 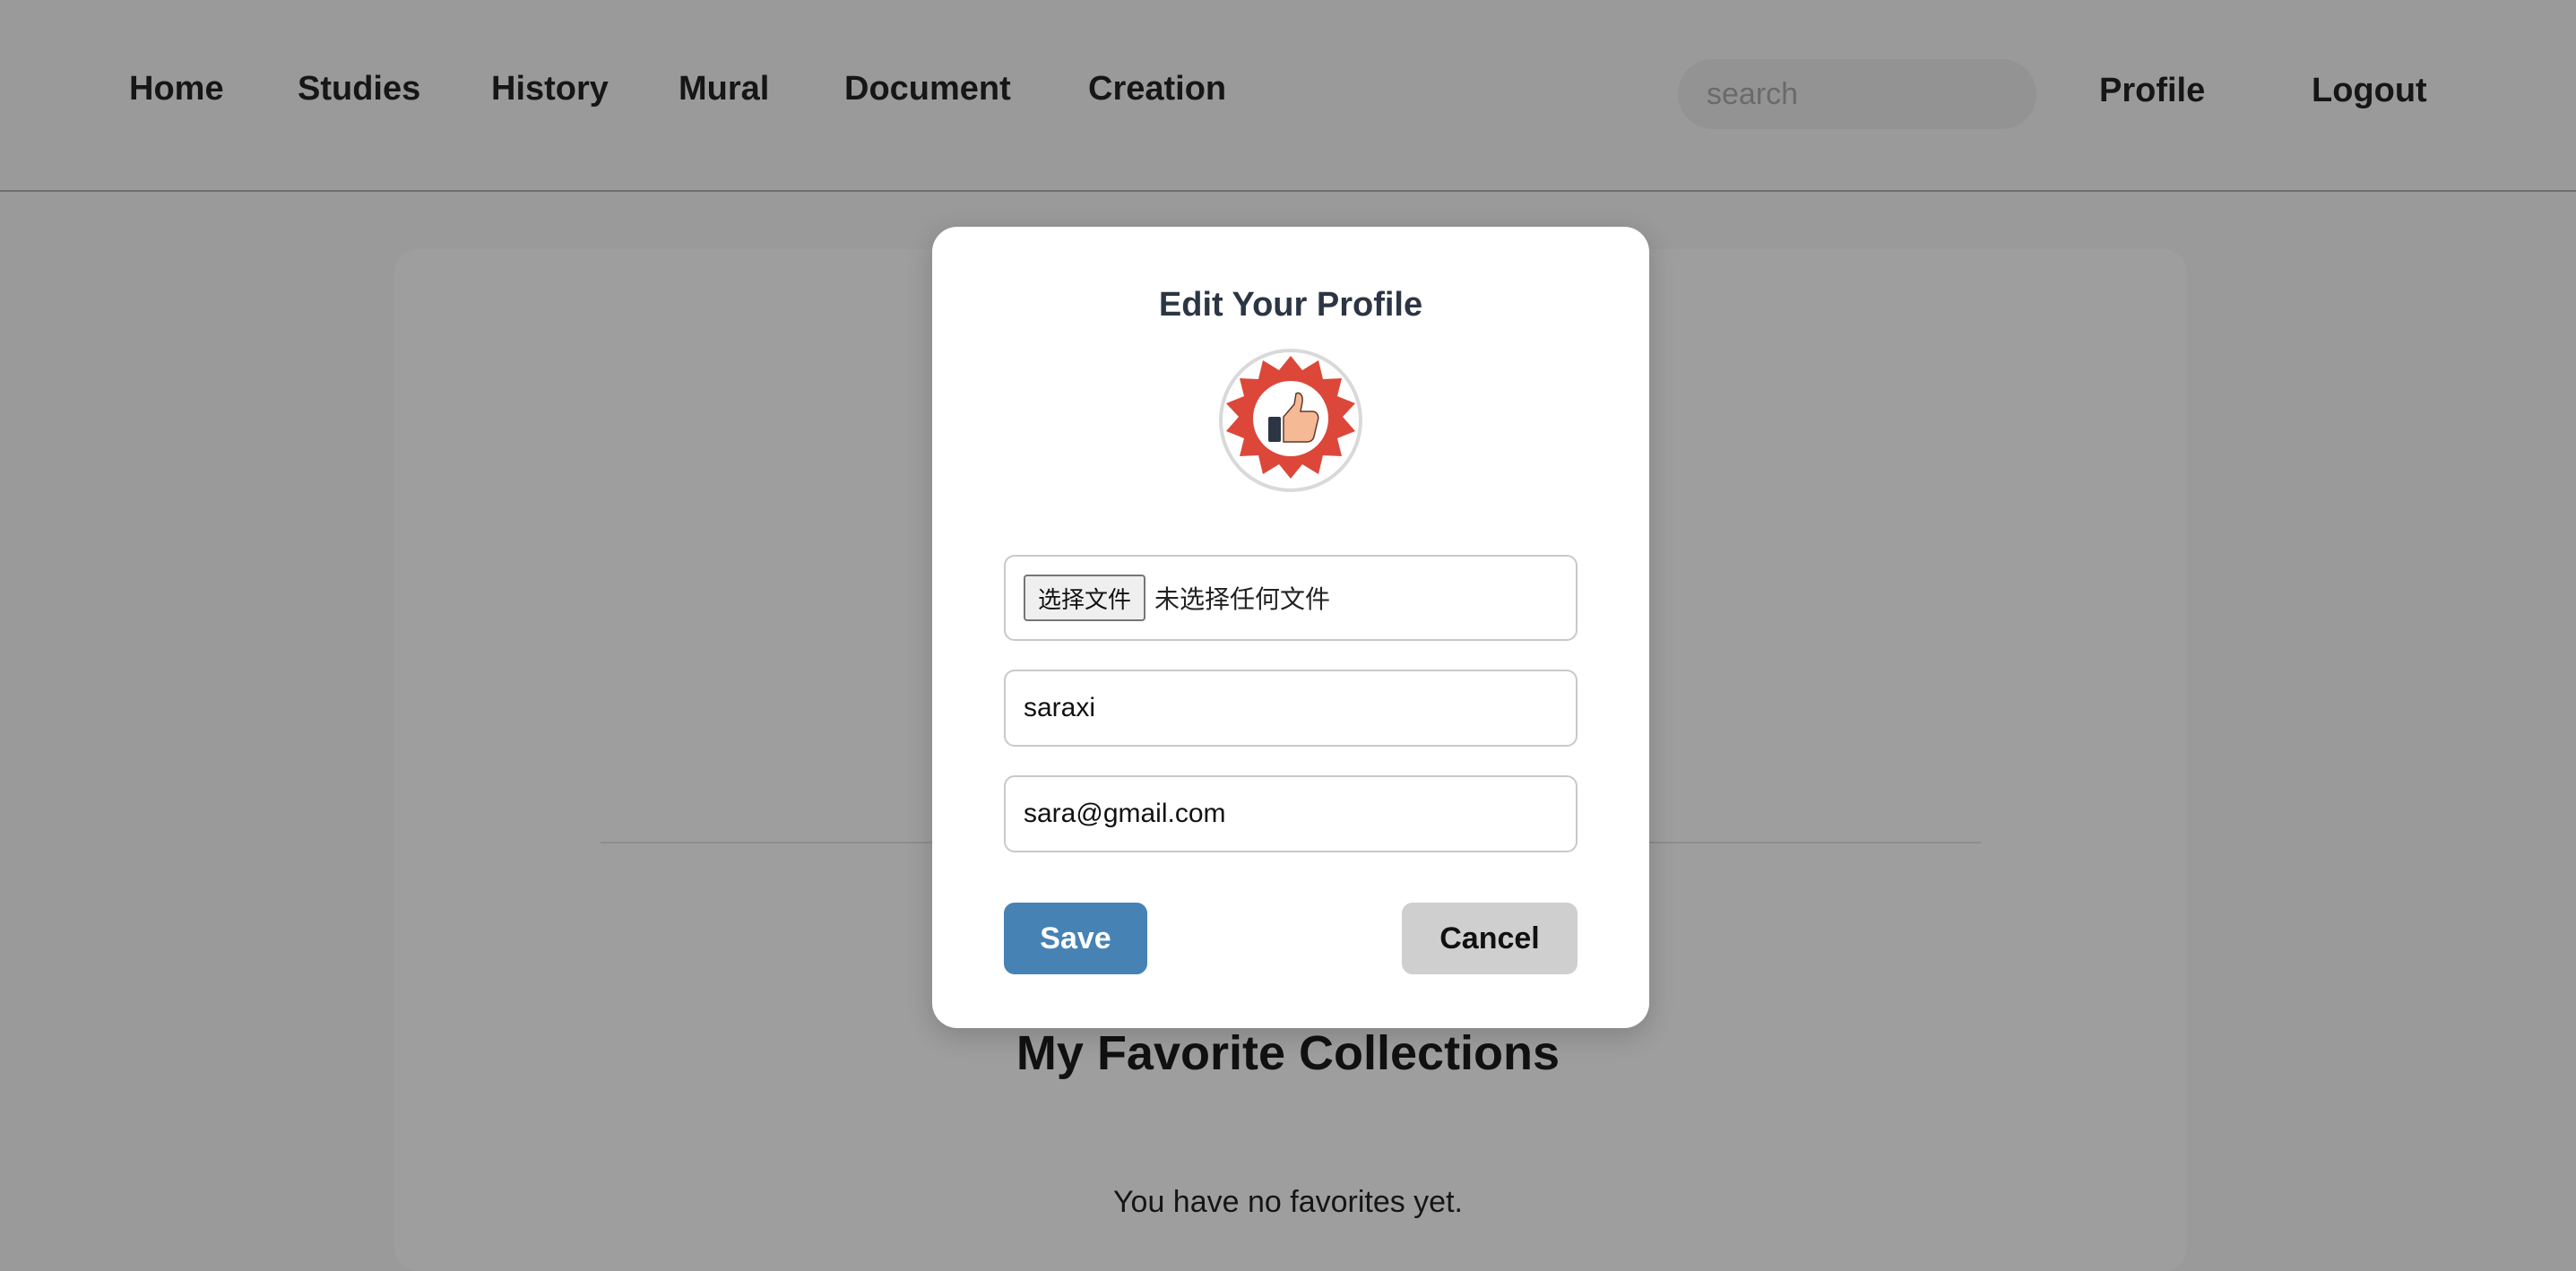 I want to click on favorites-heading: My Favorite Collections, so click(x=1288, y=1053).